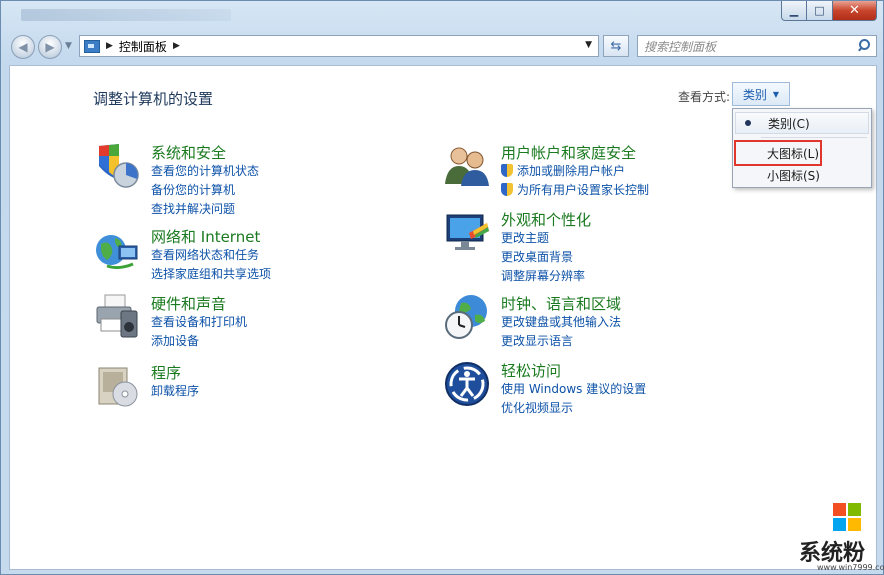 The width and height of the screenshot is (884, 575). I want to click on link-devices-printers: 查看设备和打印机, so click(199, 321).